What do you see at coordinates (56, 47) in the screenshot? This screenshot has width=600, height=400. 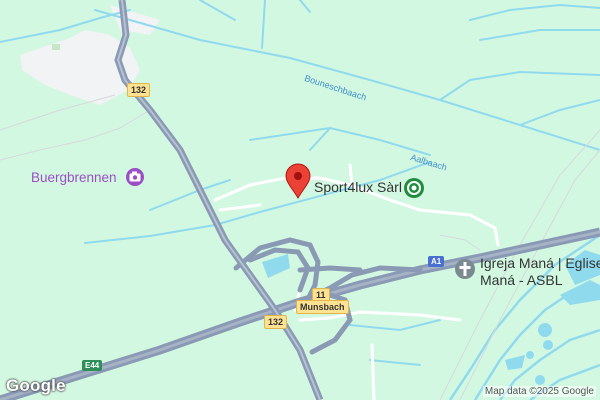 I see `park-patch` at bounding box center [56, 47].